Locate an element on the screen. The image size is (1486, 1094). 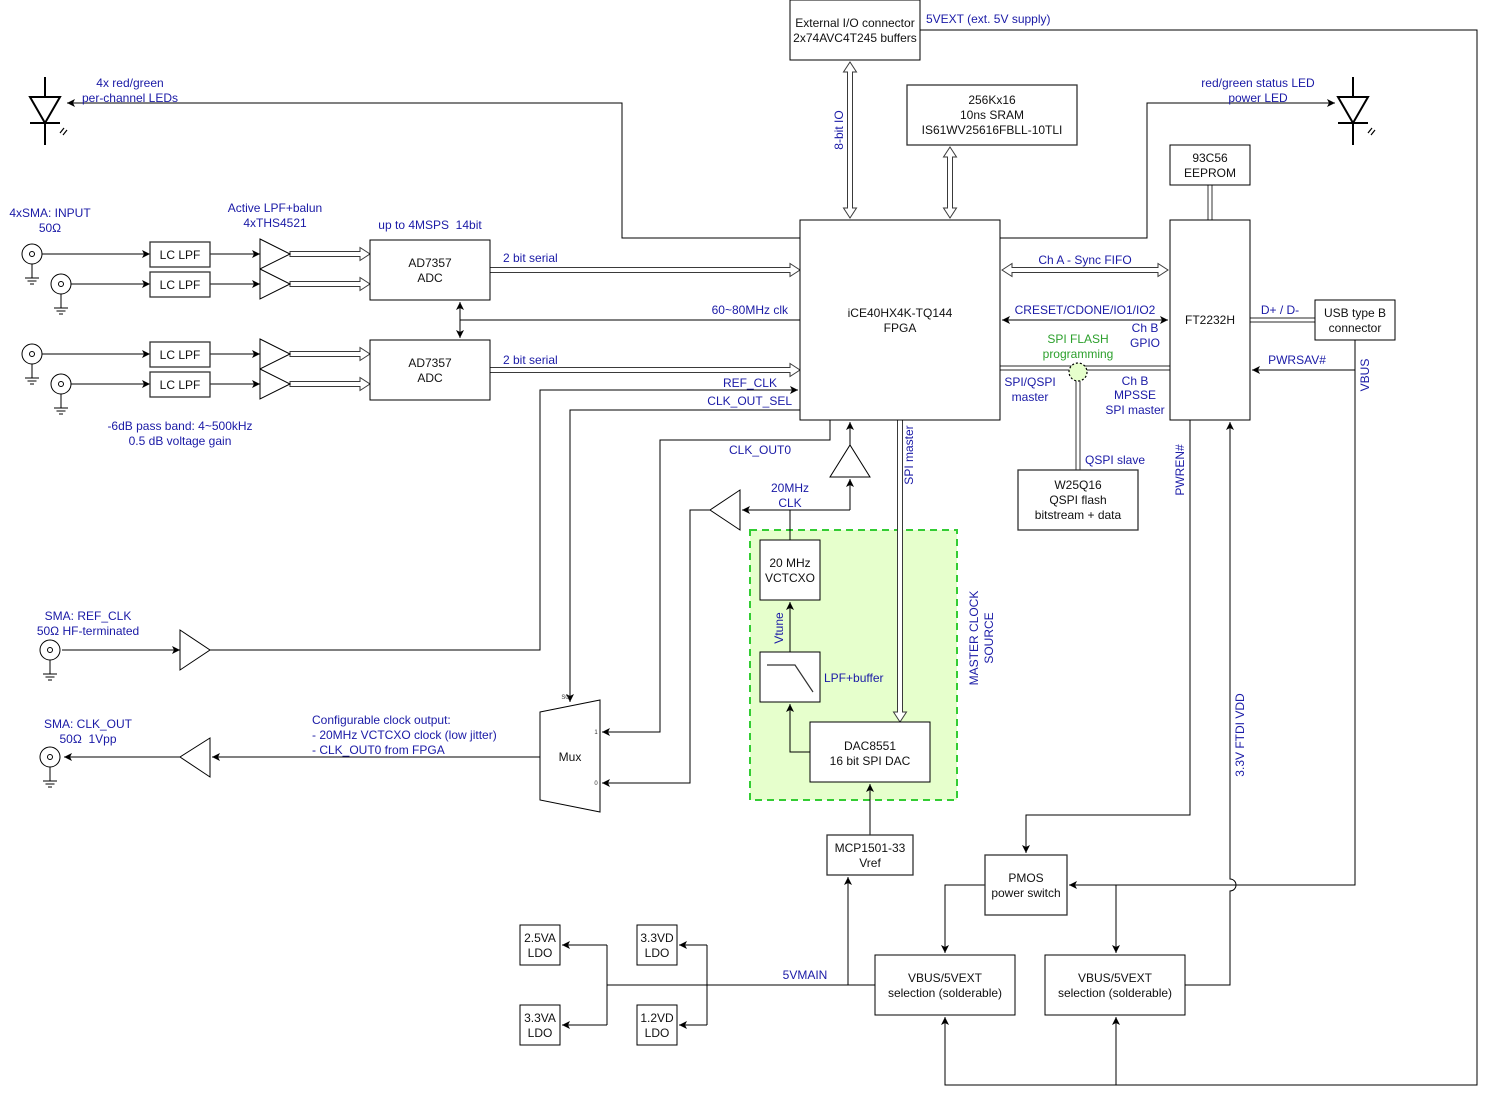
ft2232h-label: FT2232H is located at coordinates (1210, 320).